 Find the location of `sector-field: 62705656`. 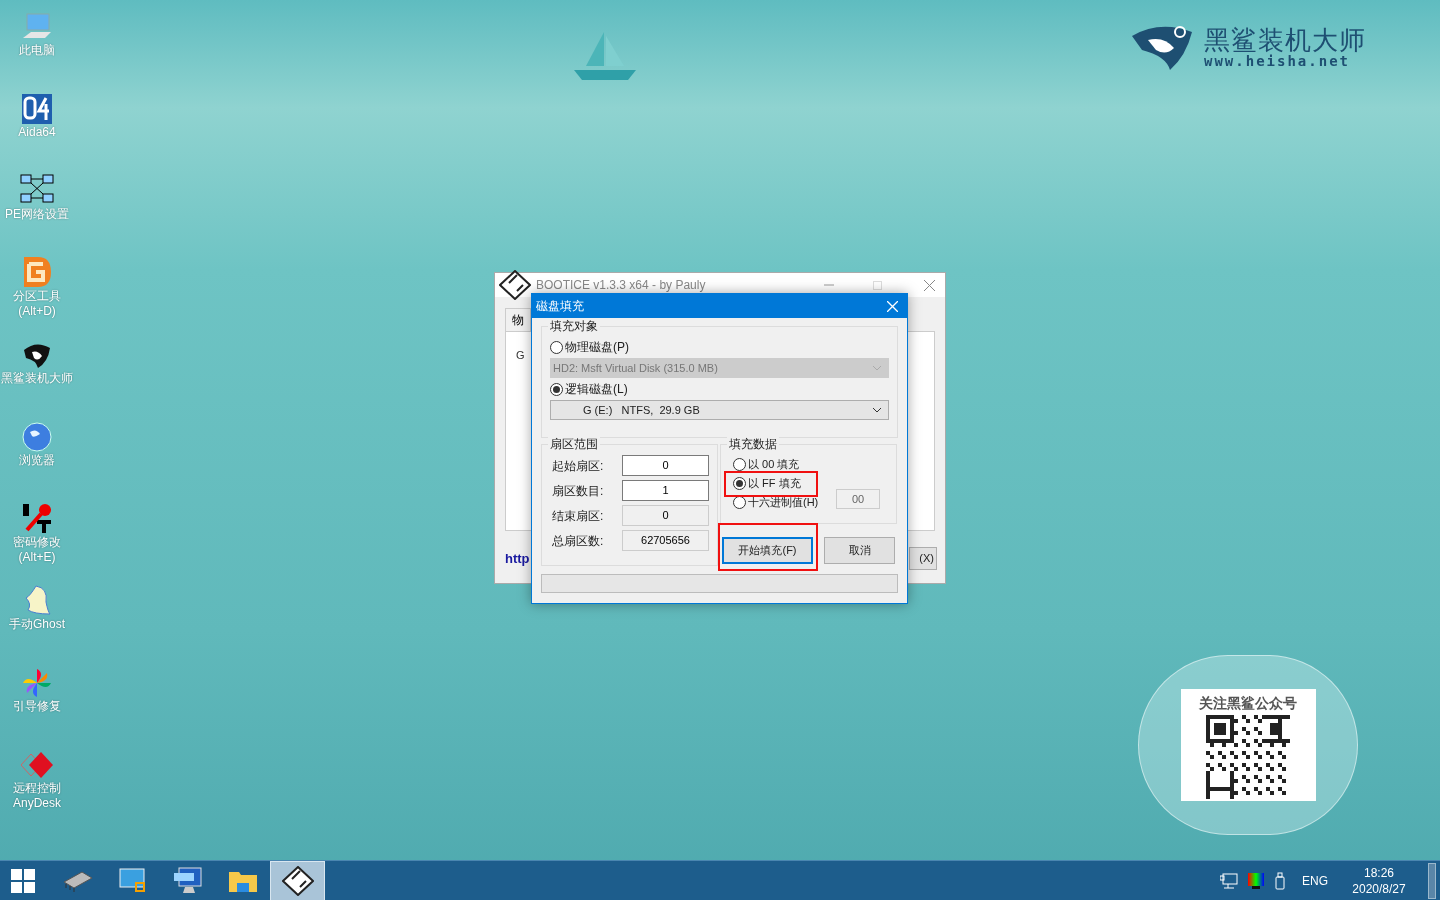

sector-field: 62705656 is located at coordinates (665, 540).